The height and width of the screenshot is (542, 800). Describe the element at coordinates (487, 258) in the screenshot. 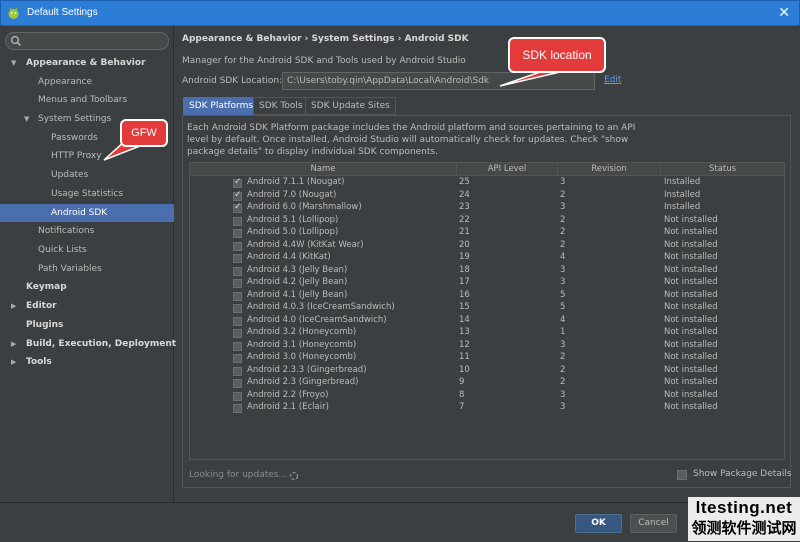

I see `table-row: Android 4.4 (KitKat) 19 4 Not installed` at that location.